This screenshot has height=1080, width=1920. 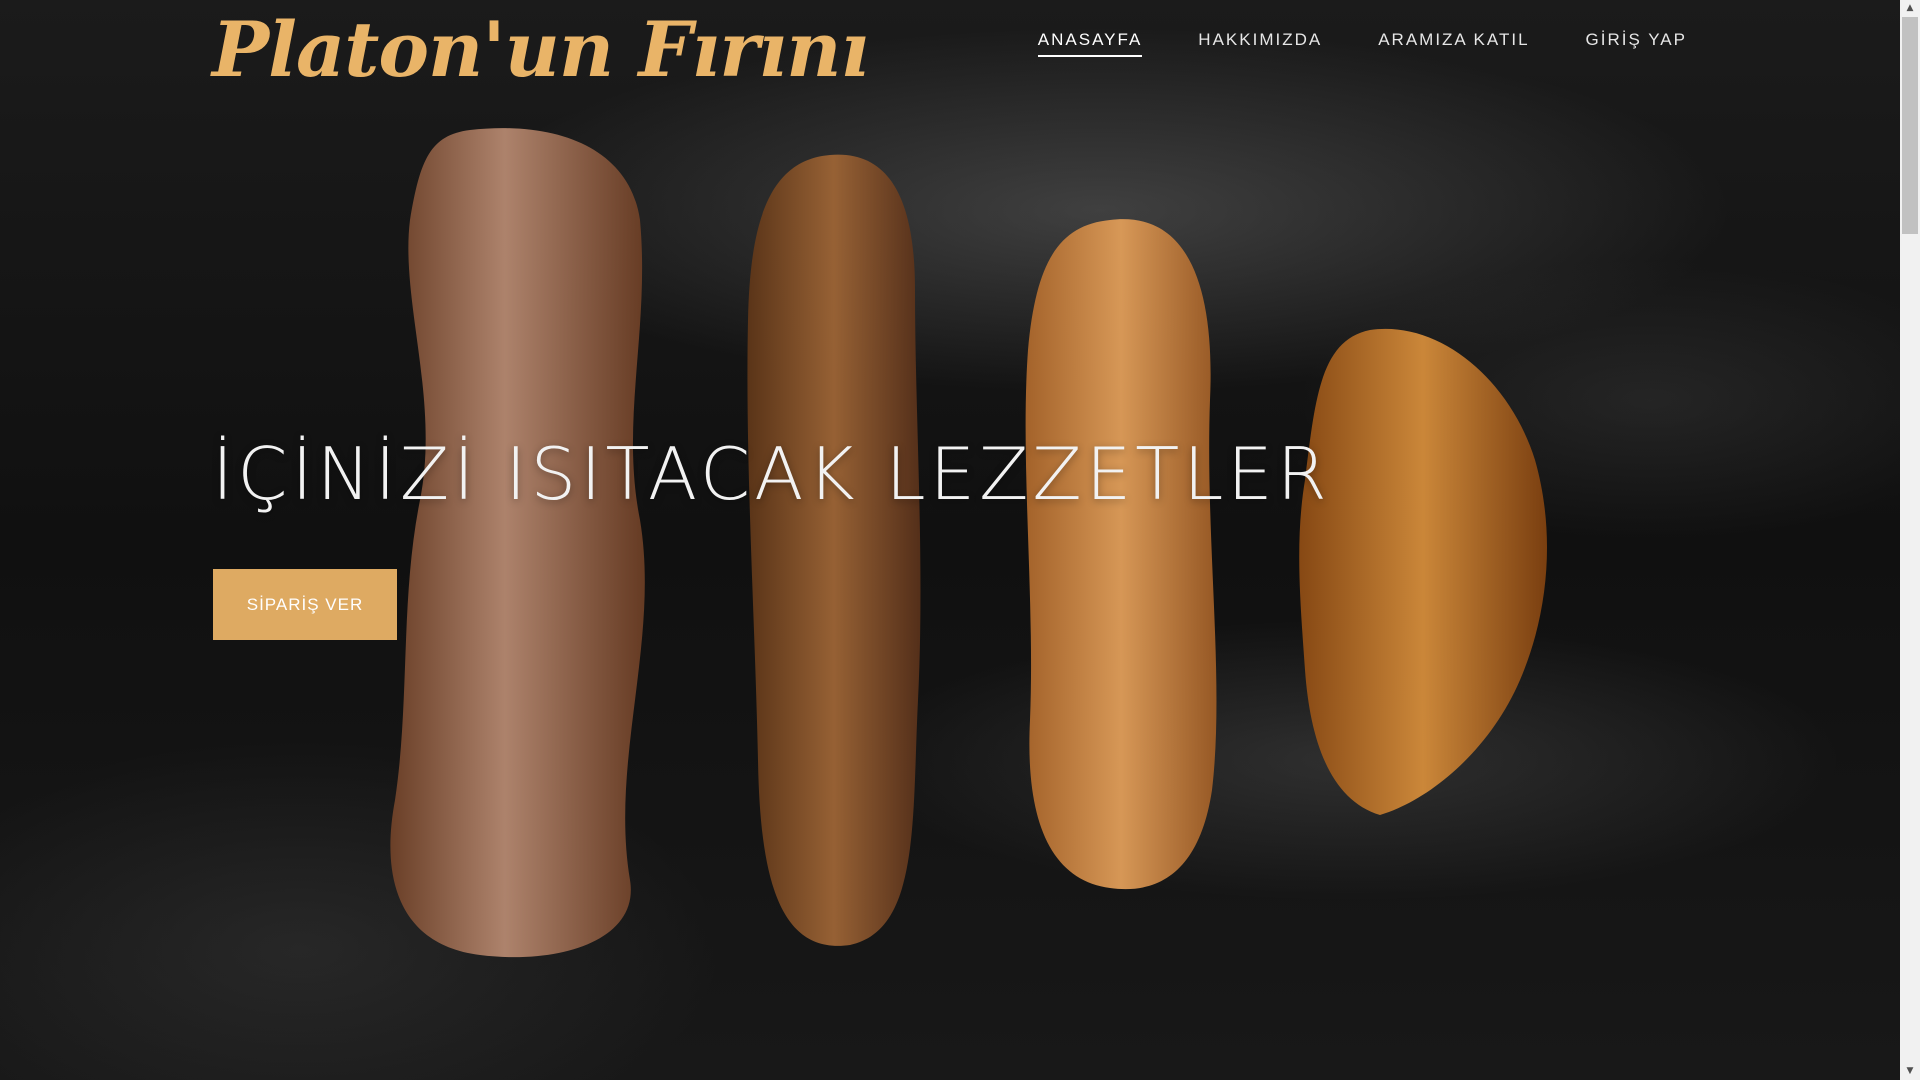 I want to click on nav-item-hakkimizda: HAKKIMIZDA, so click(x=1260, y=43).